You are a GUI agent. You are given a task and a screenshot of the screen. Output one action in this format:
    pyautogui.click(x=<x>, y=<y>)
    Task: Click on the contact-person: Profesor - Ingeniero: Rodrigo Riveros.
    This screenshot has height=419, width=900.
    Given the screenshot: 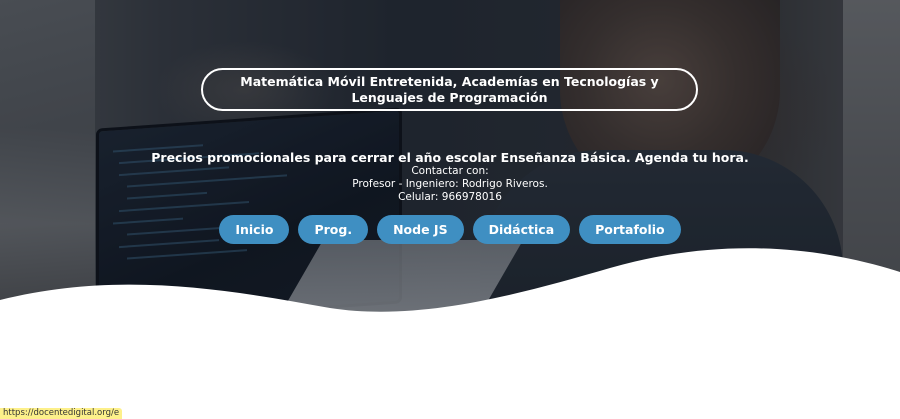 What is the action you would take?
    pyautogui.click(x=450, y=184)
    